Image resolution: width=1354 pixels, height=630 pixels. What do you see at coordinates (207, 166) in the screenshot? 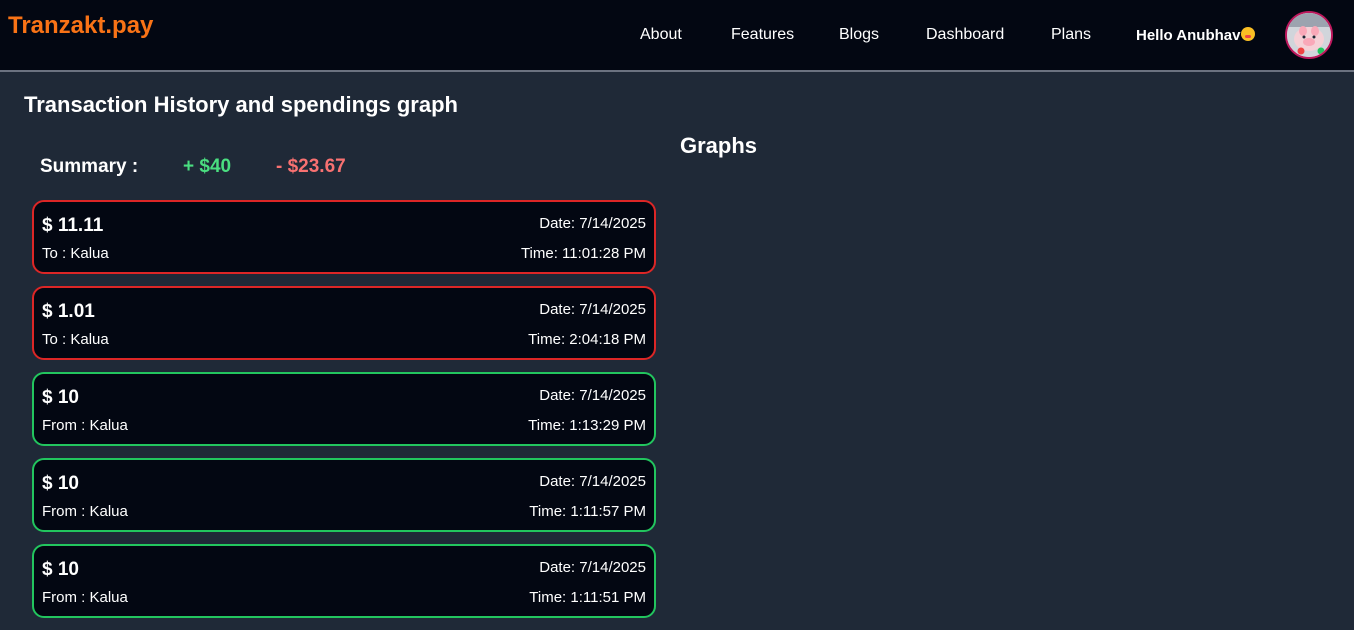
I see `summary-income: + $40` at bounding box center [207, 166].